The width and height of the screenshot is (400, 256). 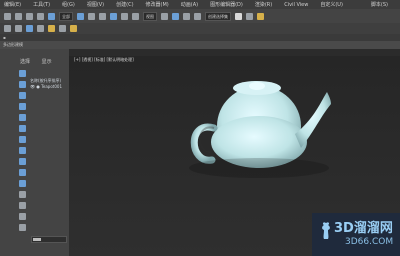 What do you see at coordinates (22, 194) in the screenshot?
I see `filter-hidden-icon` at bounding box center [22, 194].